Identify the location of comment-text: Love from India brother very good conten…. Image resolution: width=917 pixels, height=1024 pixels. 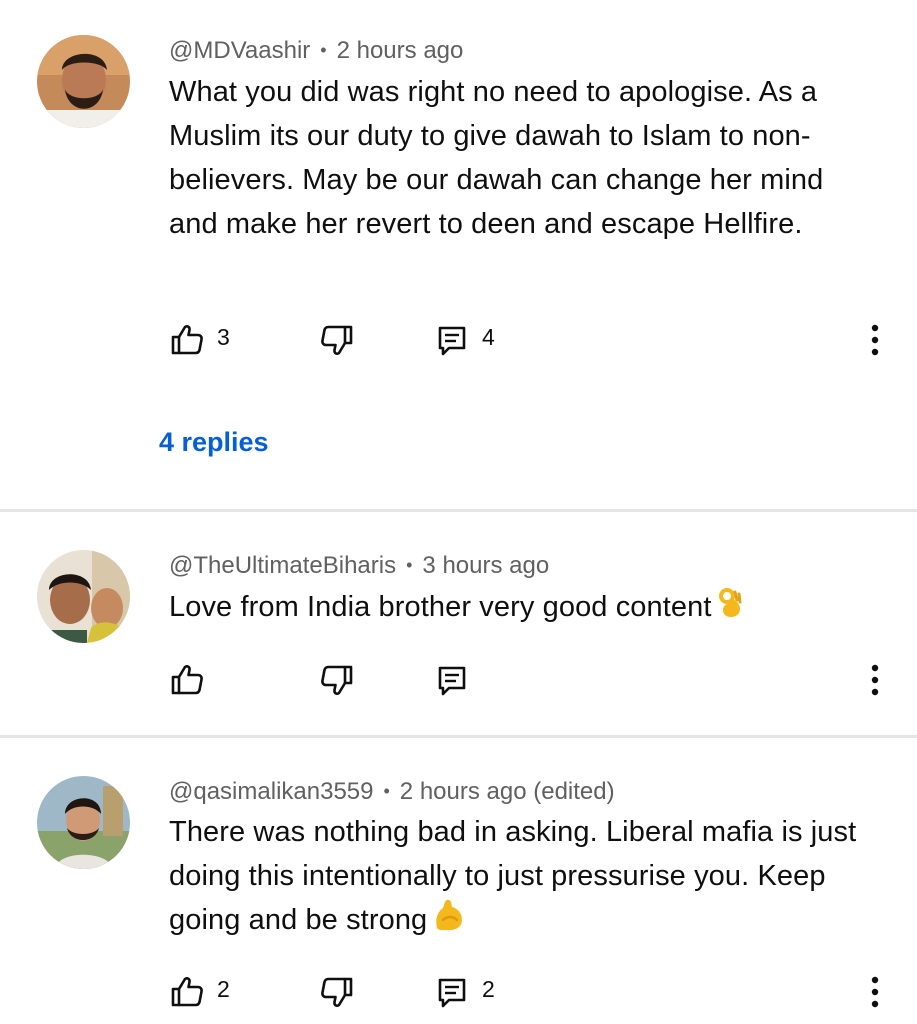
(509, 608).